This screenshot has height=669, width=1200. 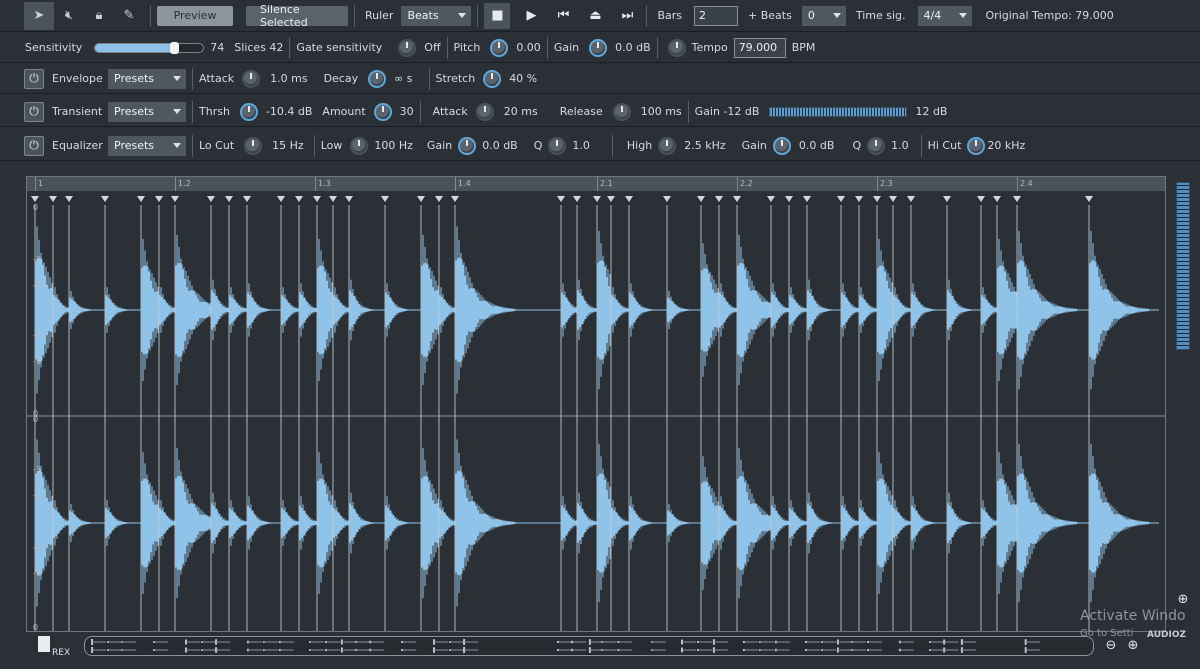 What do you see at coordinates (499, 47) in the screenshot?
I see `pitch-knob` at bounding box center [499, 47].